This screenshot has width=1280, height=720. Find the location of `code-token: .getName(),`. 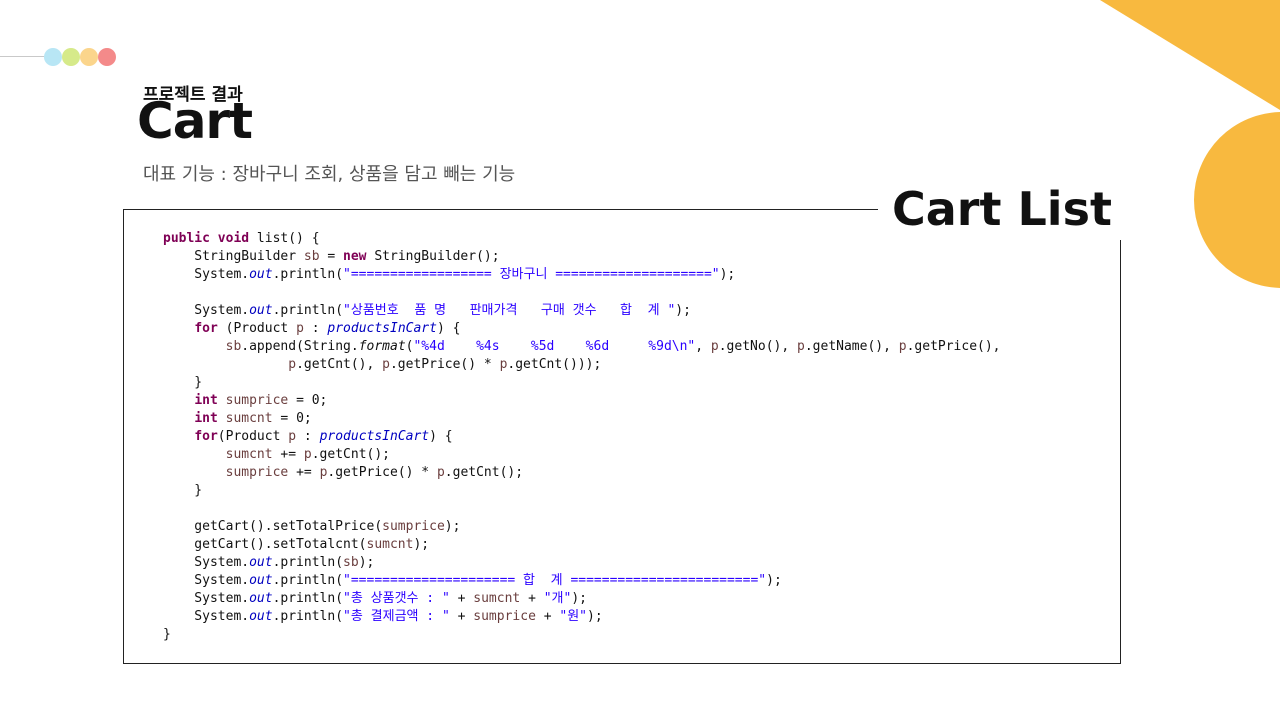

code-token: .getName(), is located at coordinates (851, 346).